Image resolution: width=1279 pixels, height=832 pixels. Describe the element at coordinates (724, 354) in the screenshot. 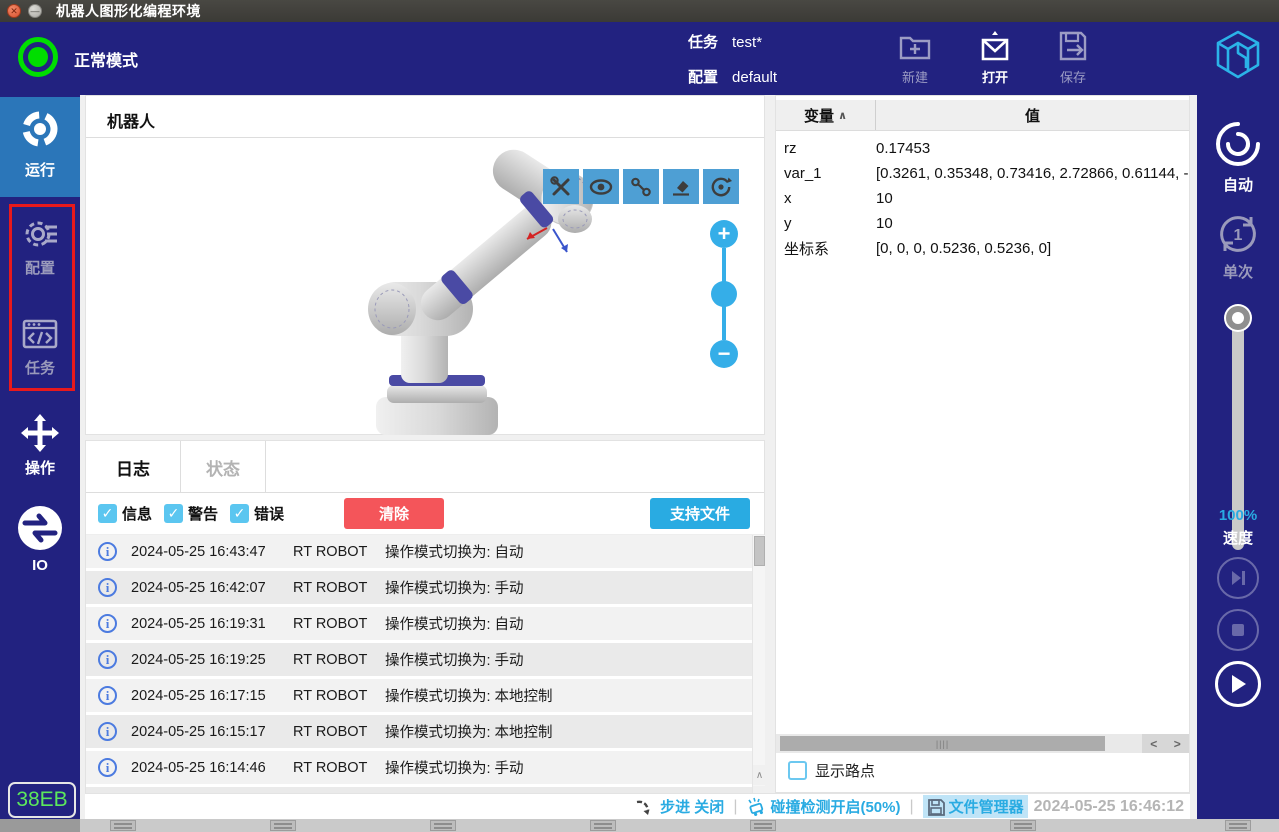

I see `zoom-out-button: −` at that location.